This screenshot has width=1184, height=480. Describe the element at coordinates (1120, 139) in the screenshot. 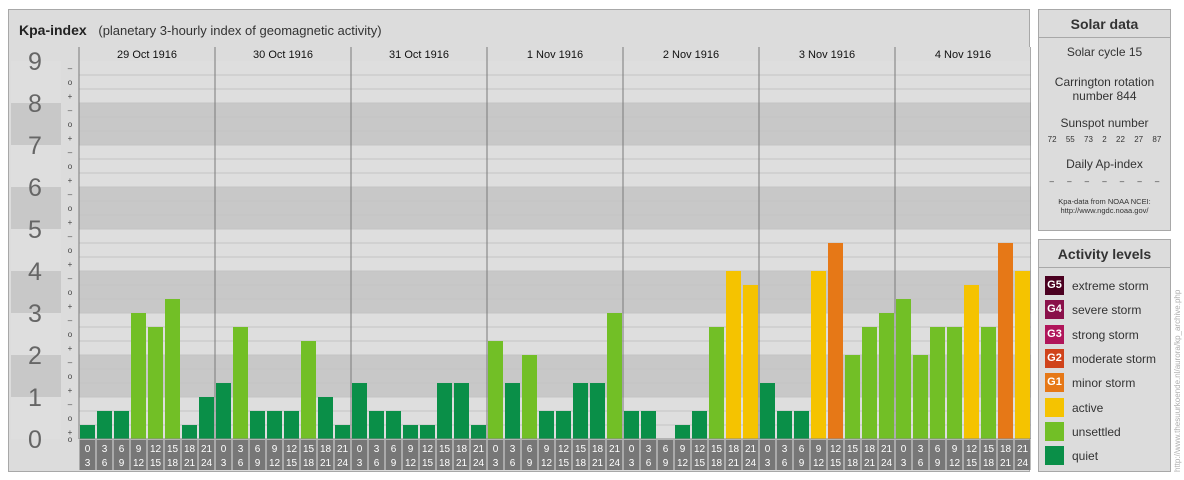

I see `sunspot-value: 22` at that location.